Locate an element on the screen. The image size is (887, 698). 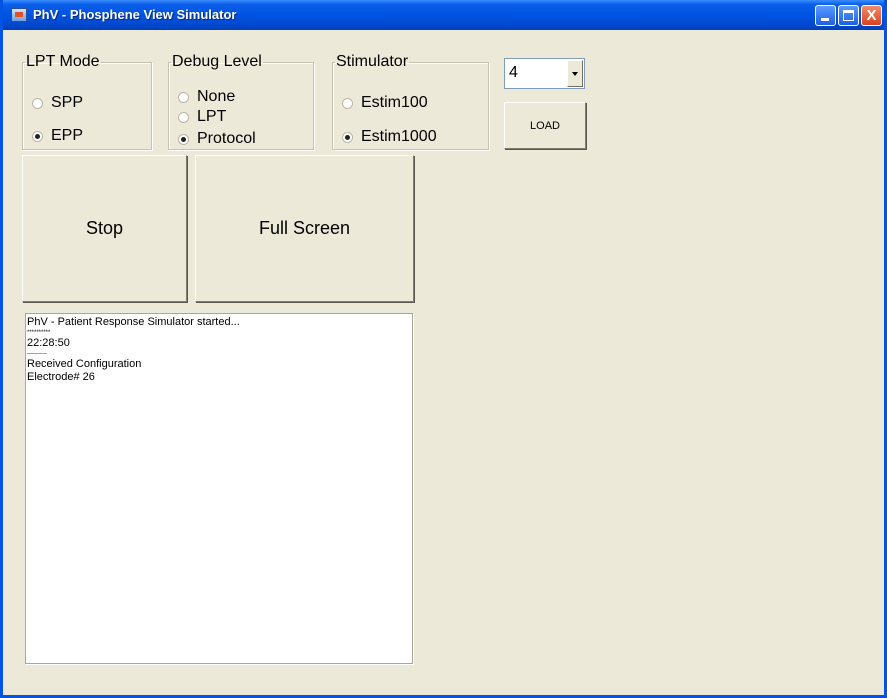
log-line: 22:28:50 is located at coordinates (48, 343).